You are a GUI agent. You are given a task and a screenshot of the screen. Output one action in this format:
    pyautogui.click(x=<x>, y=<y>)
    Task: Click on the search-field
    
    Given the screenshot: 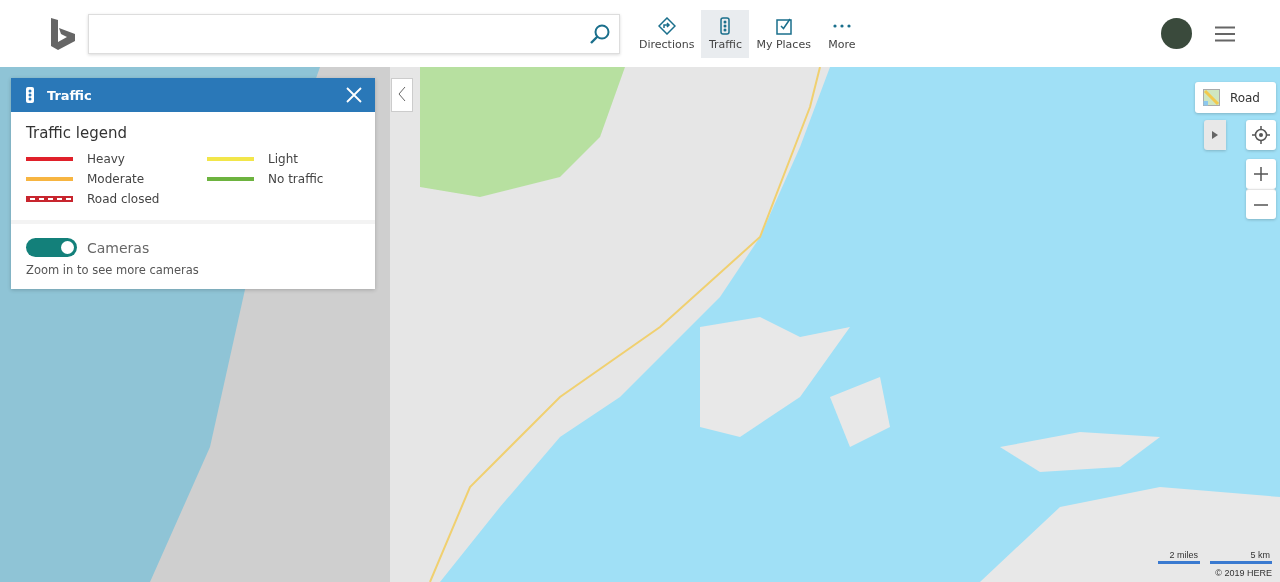 What is the action you would take?
    pyautogui.click(x=354, y=33)
    